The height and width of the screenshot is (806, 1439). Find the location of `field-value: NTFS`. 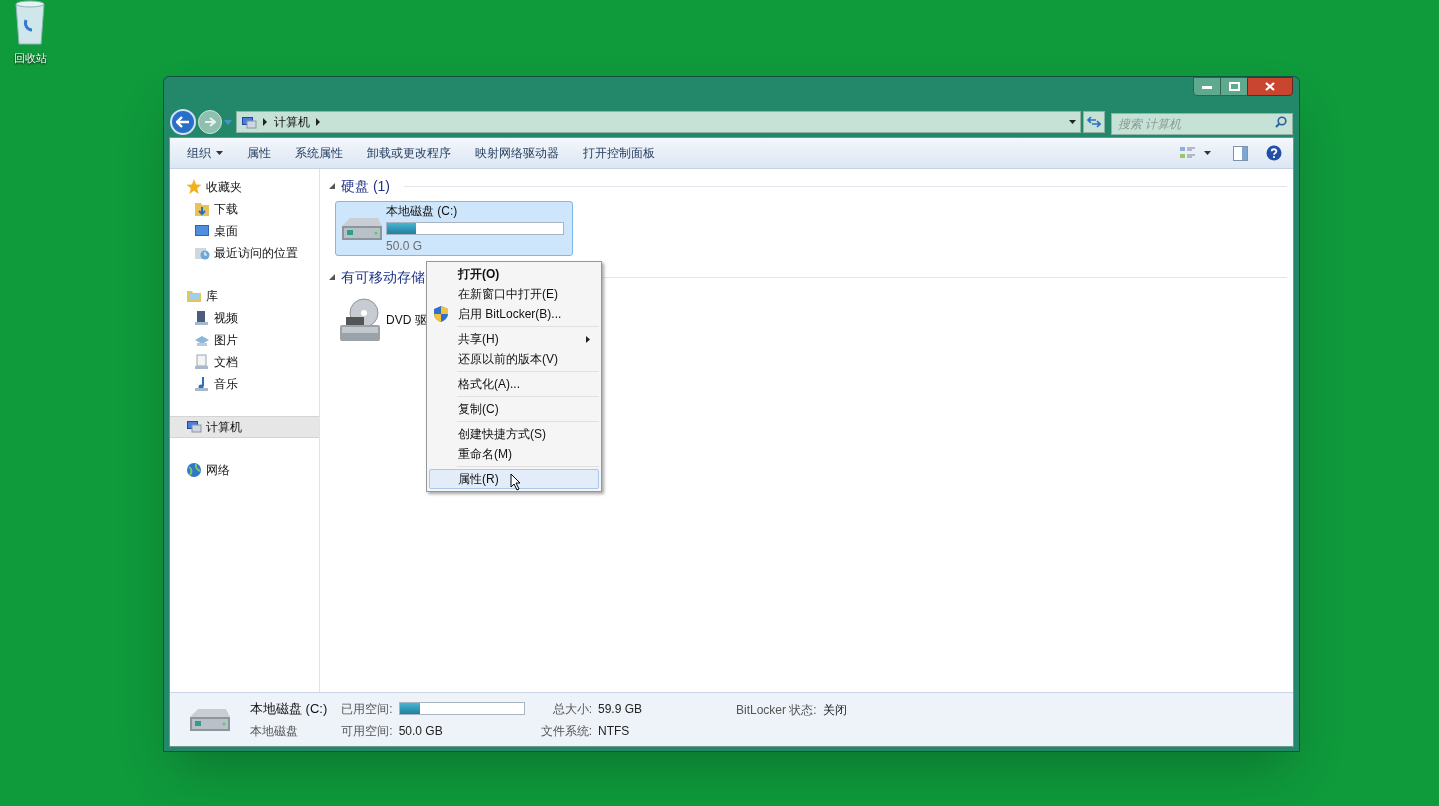

field-value: NTFS is located at coordinates (613, 731).